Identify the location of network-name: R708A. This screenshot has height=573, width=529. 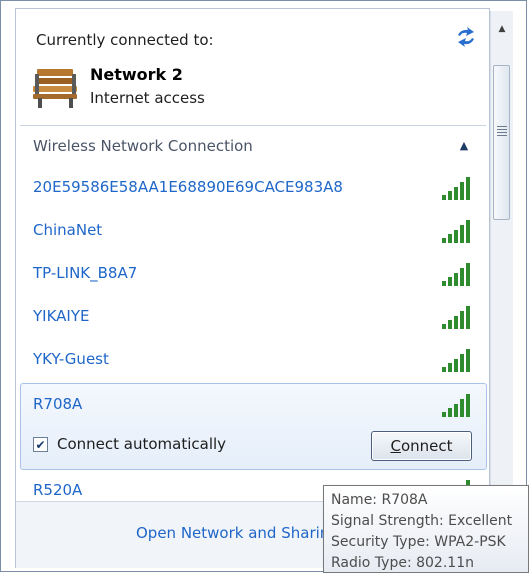
(58, 404).